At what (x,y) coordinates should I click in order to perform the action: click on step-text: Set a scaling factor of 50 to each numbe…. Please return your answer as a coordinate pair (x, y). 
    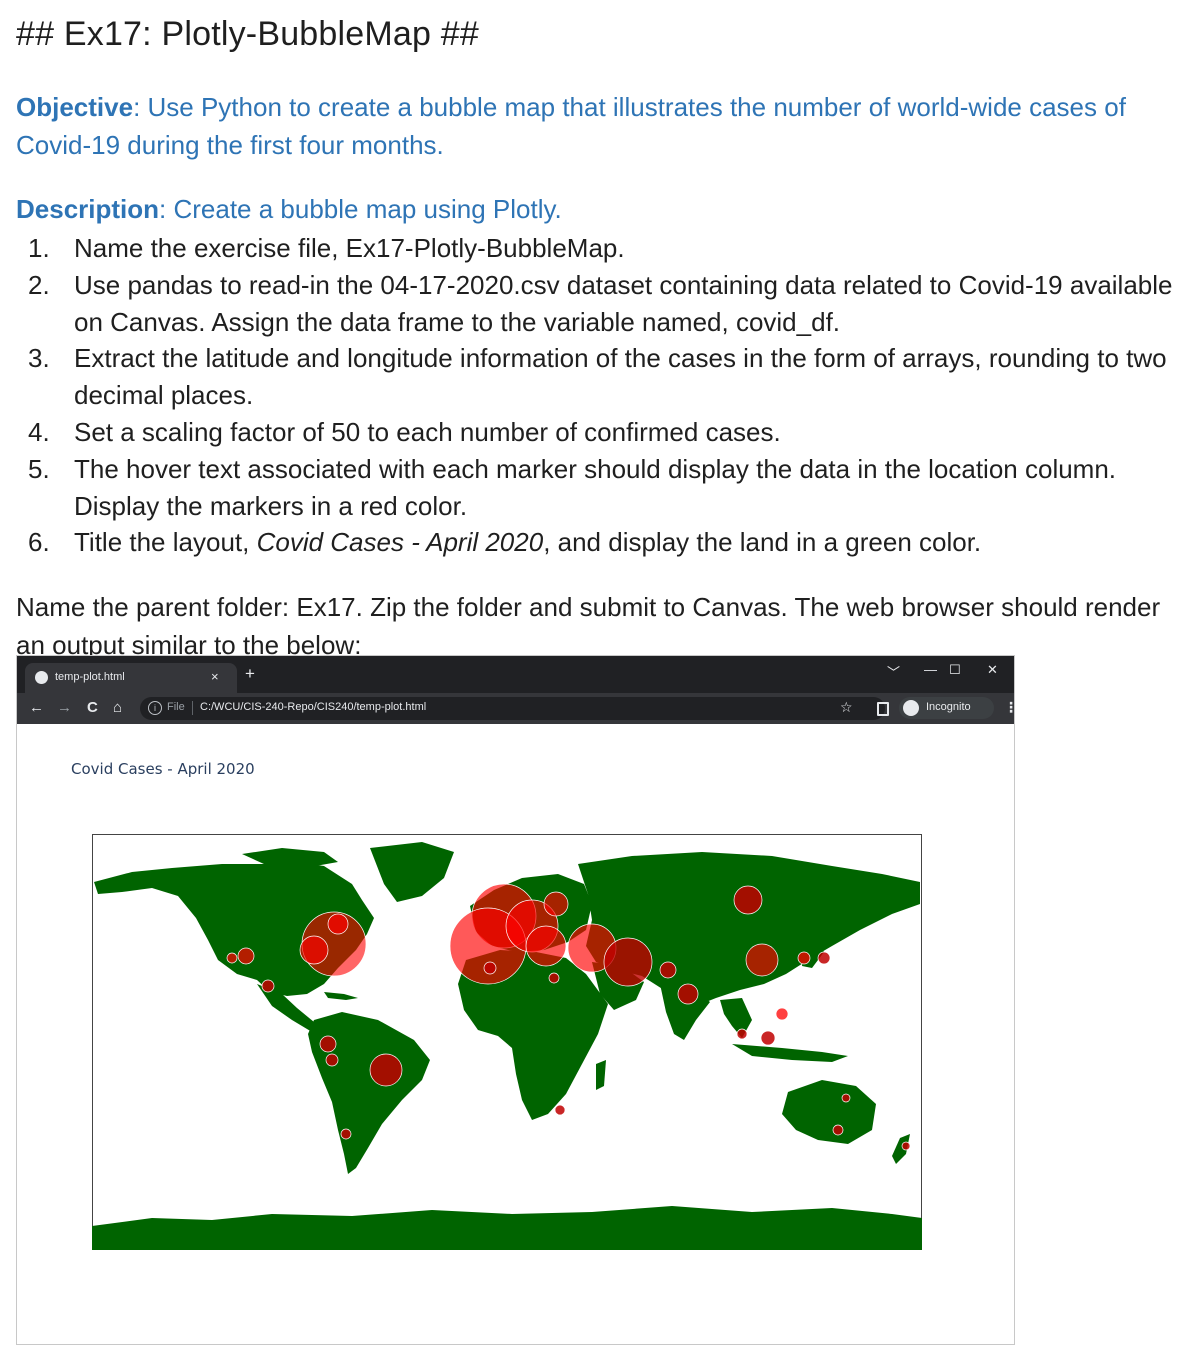
    Looking at the image, I should click on (427, 431).